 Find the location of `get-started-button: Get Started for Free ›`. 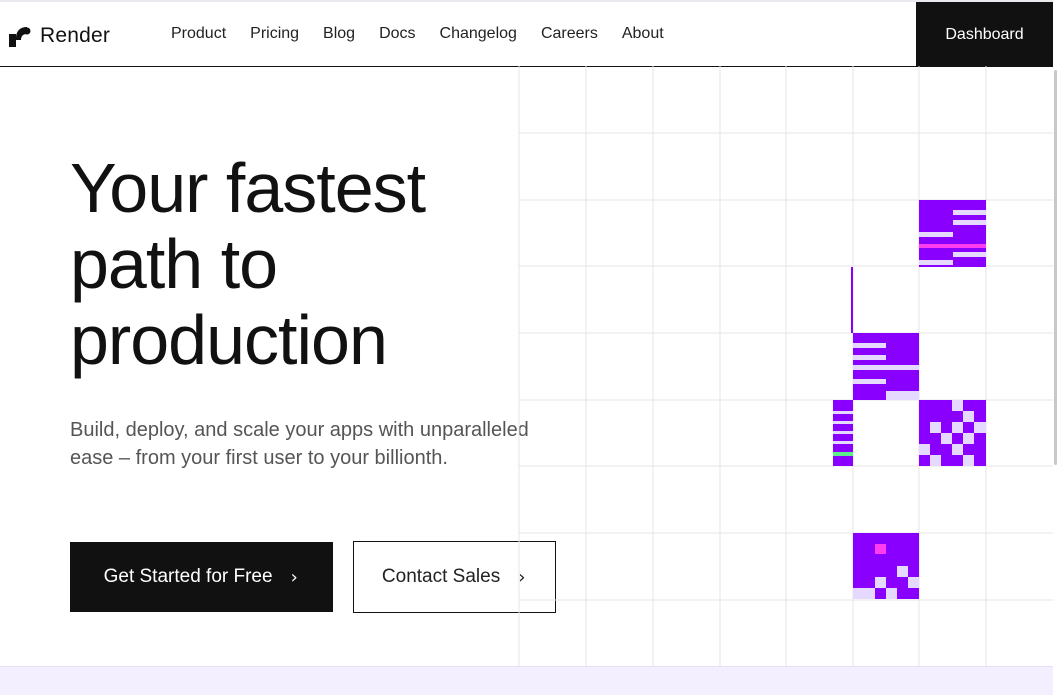

get-started-button: Get Started for Free › is located at coordinates (201, 577).